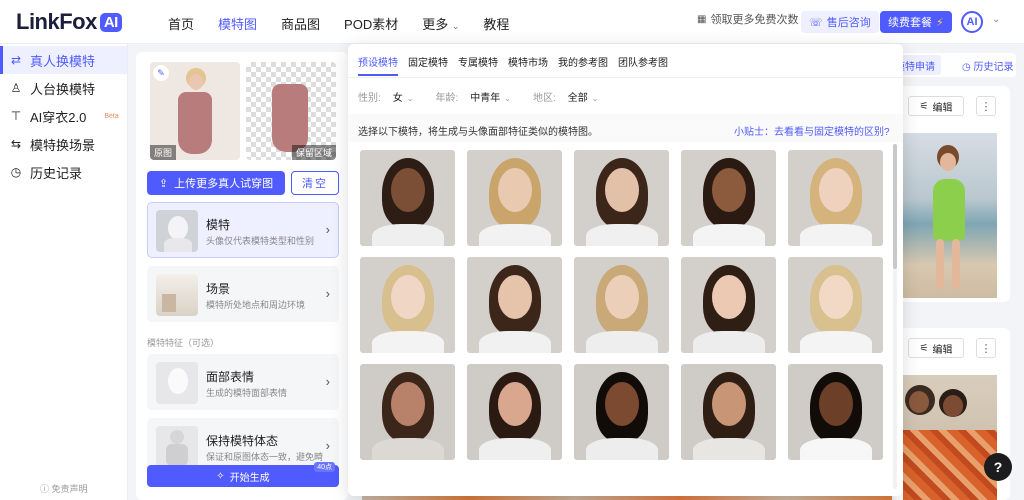  What do you see at coordinates (58, 117) in the screenshot?
I see `sidebar-item-label: AI穿衣2.0` at bounding box center [58, 117].